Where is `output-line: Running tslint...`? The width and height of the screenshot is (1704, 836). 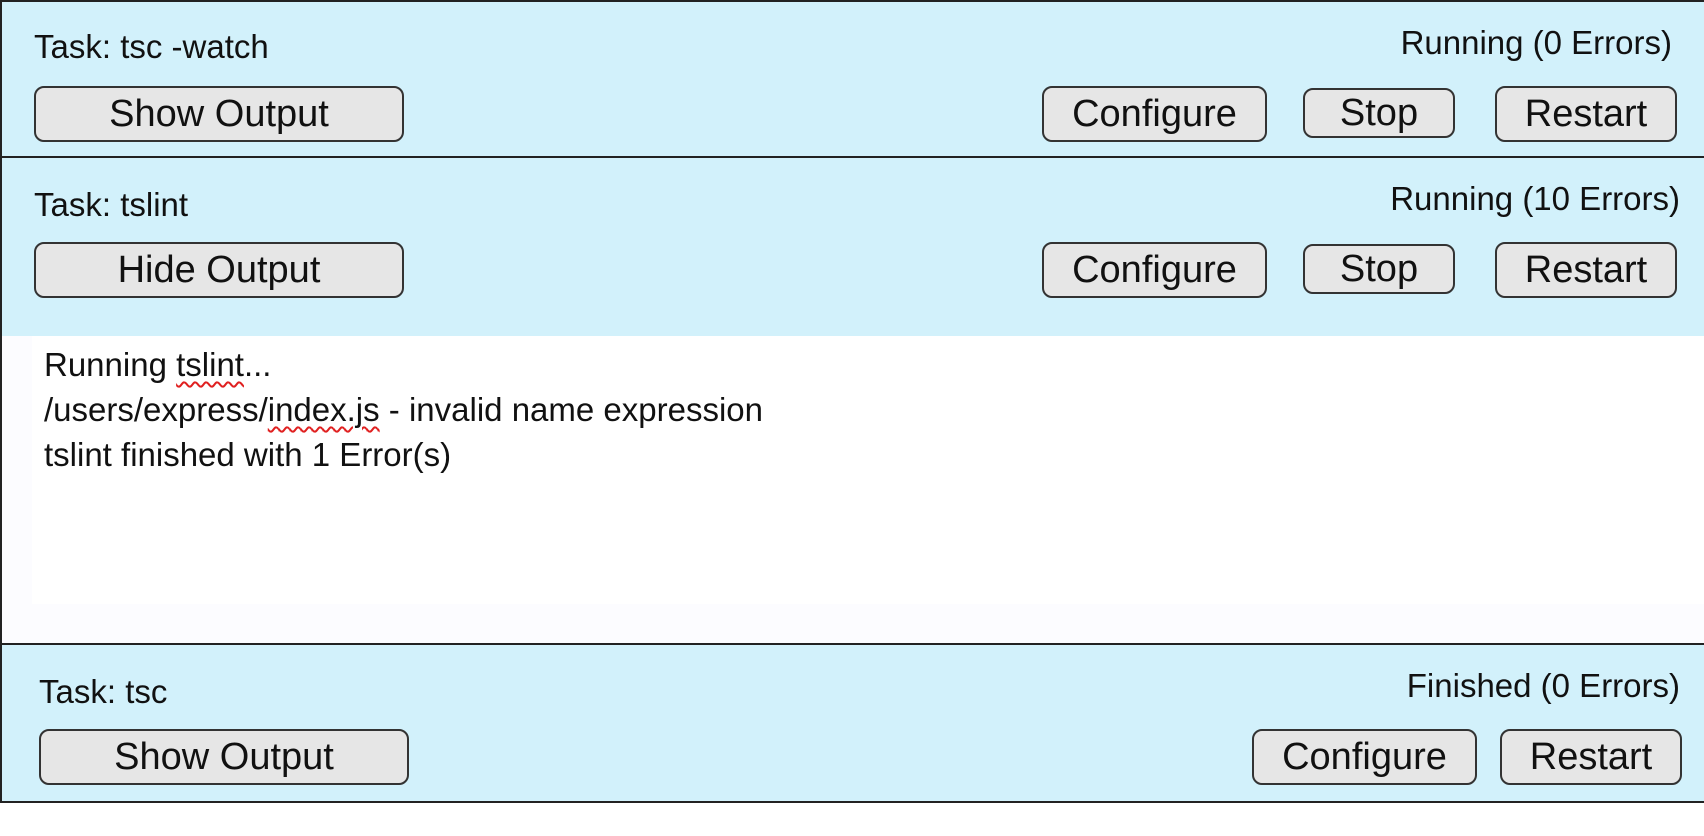 output-line: Running tslint... is located at coordinates (157, 365).